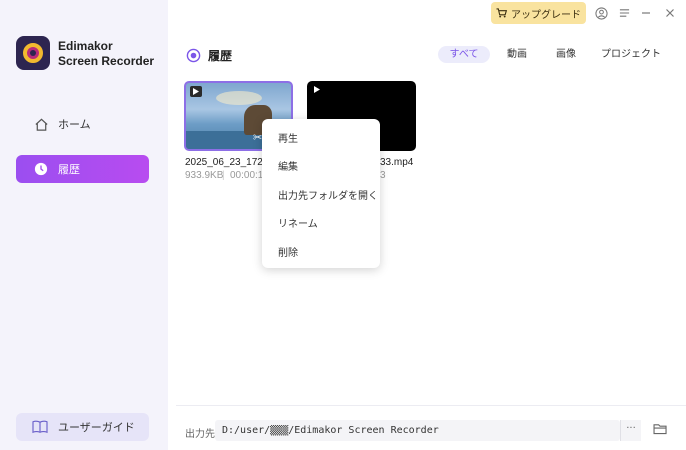 Image resolution: width=686 pixels, height=450 pixels. I want to click on file-name: 33.mp4, so click(397, 162).